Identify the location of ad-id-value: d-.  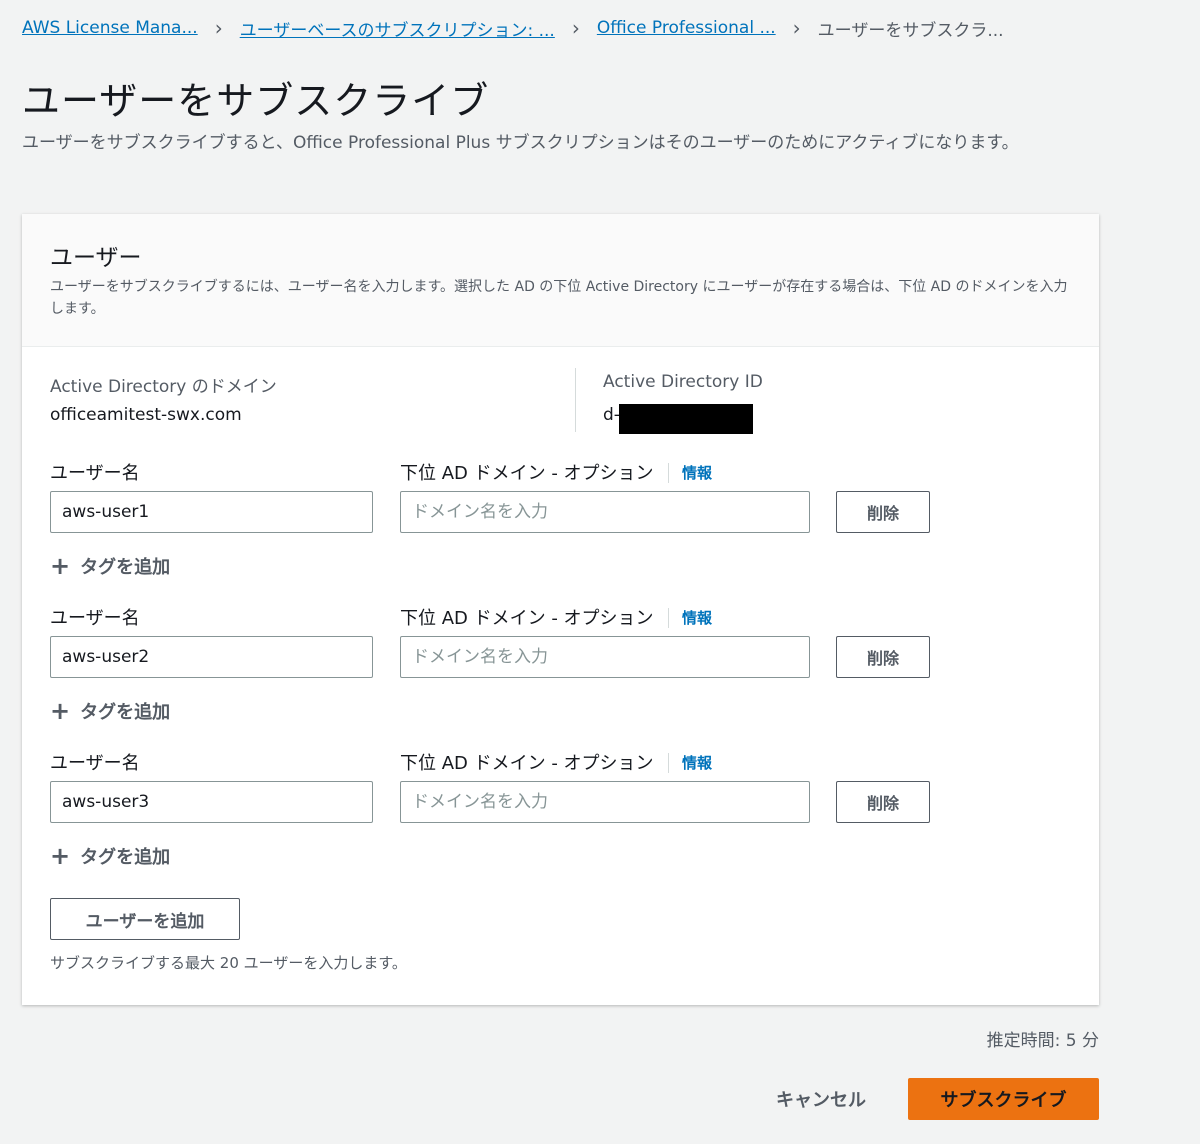
(611, 415).